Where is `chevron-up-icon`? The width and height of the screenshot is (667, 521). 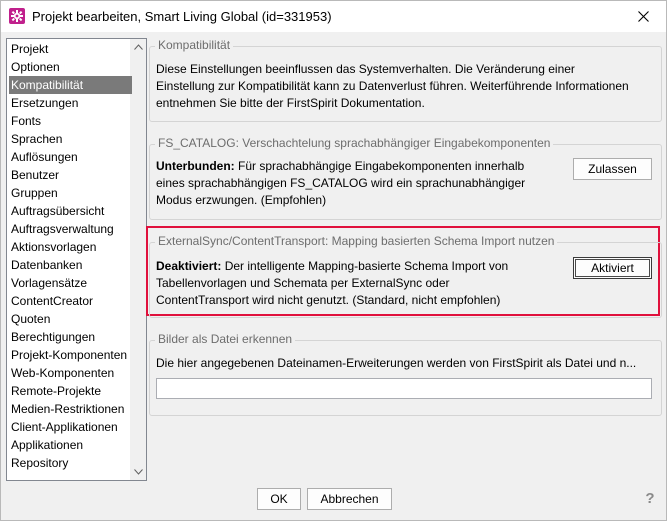 chevron-up-icon is located at coordinates (138, 47).